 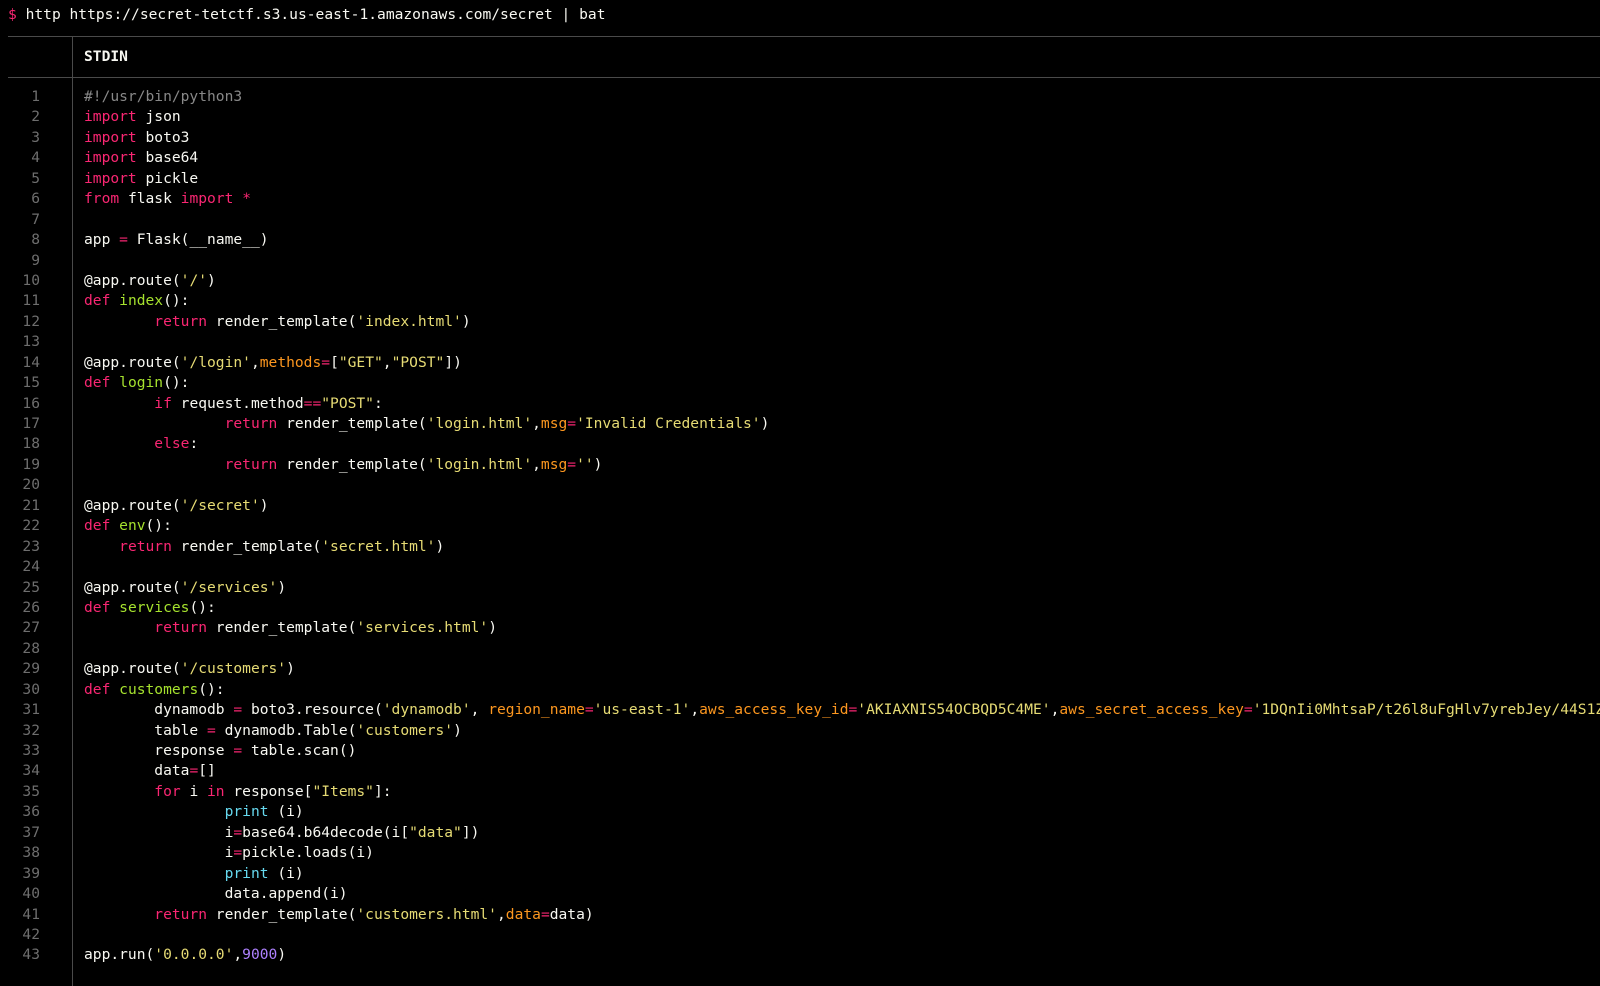 What do you see at coordinates (159, 710) in the screenshot?
I see `code-text: dynamodb` at bounding box center [159, 710].